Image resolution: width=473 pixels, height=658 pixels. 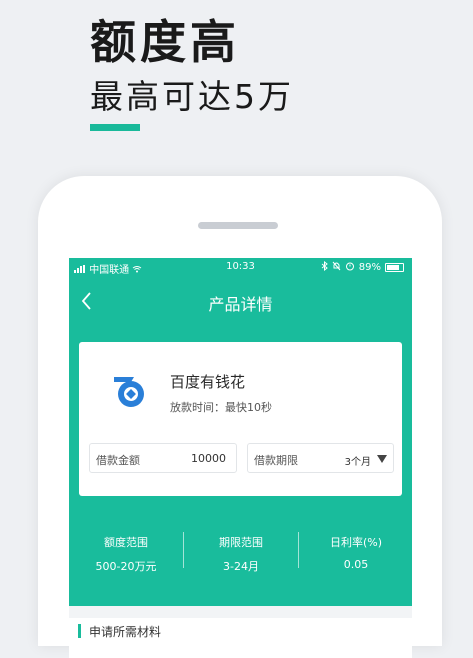 I want to click on accent-bar, so click(x=115, y=127).